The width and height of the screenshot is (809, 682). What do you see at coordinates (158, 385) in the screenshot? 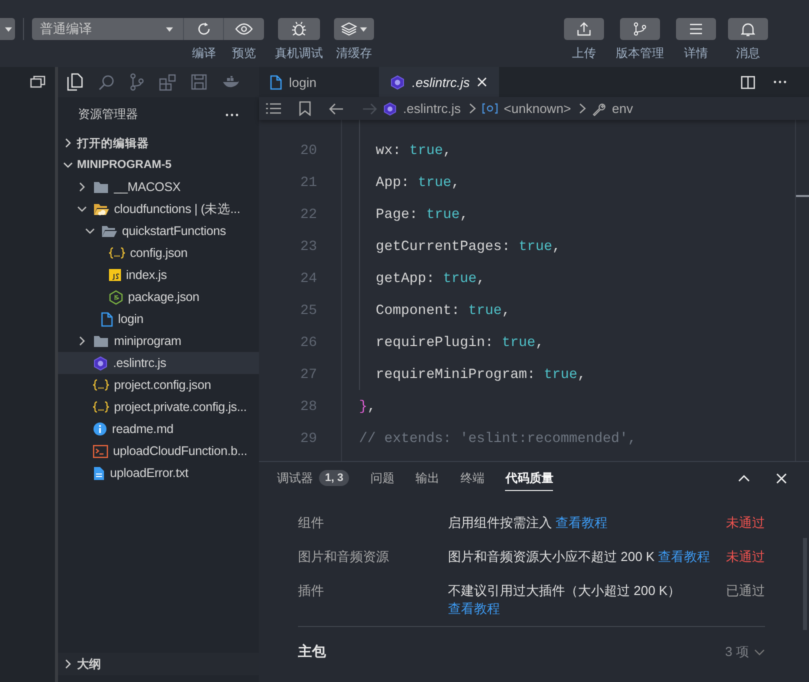
I see `tree-item: project.config.json` at bounding box center [158, 385].